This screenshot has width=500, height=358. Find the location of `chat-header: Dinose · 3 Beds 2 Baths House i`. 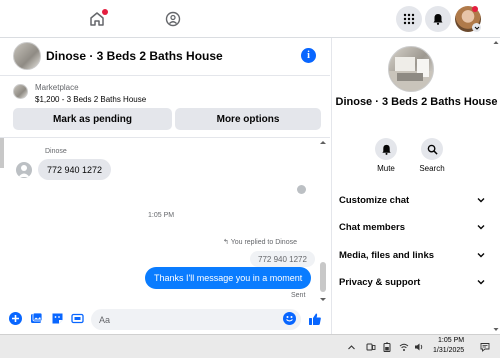

chat-header: Dinose · 3 Beds 2 Baths House i is located at coordinates (165, 57).